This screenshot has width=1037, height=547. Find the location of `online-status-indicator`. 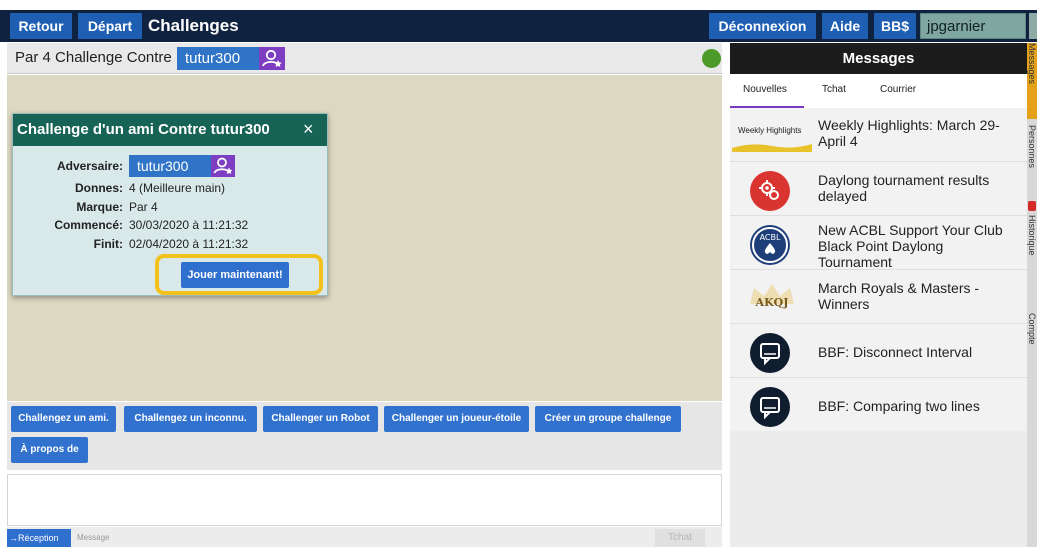

online-status-indicator is located at coordinates (711, 58).